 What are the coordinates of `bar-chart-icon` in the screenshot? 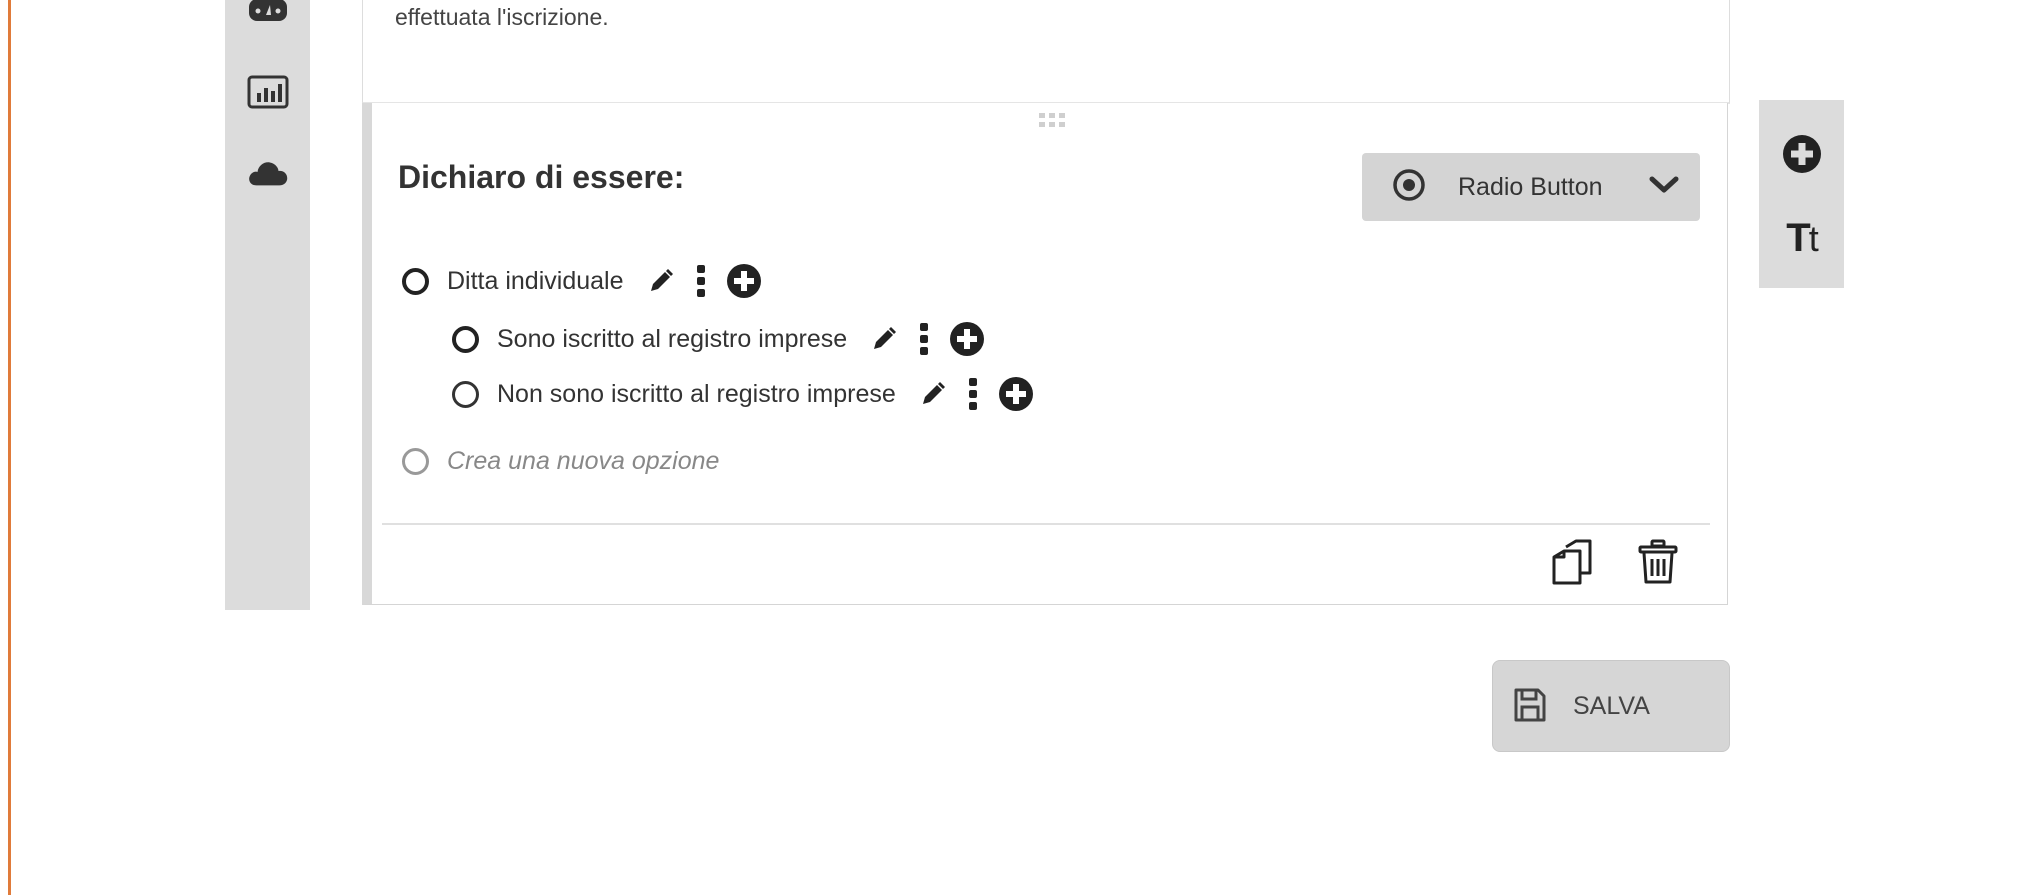 It's located at (268, 92).